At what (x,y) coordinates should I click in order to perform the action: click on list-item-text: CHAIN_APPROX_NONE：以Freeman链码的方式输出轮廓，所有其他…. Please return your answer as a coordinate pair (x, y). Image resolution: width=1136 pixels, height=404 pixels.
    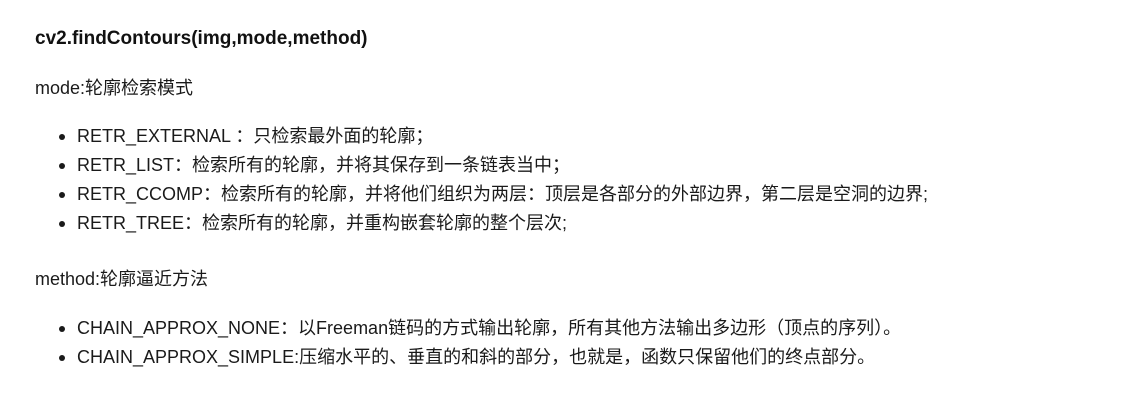
    Looking at the image, I should click on (489, 328).